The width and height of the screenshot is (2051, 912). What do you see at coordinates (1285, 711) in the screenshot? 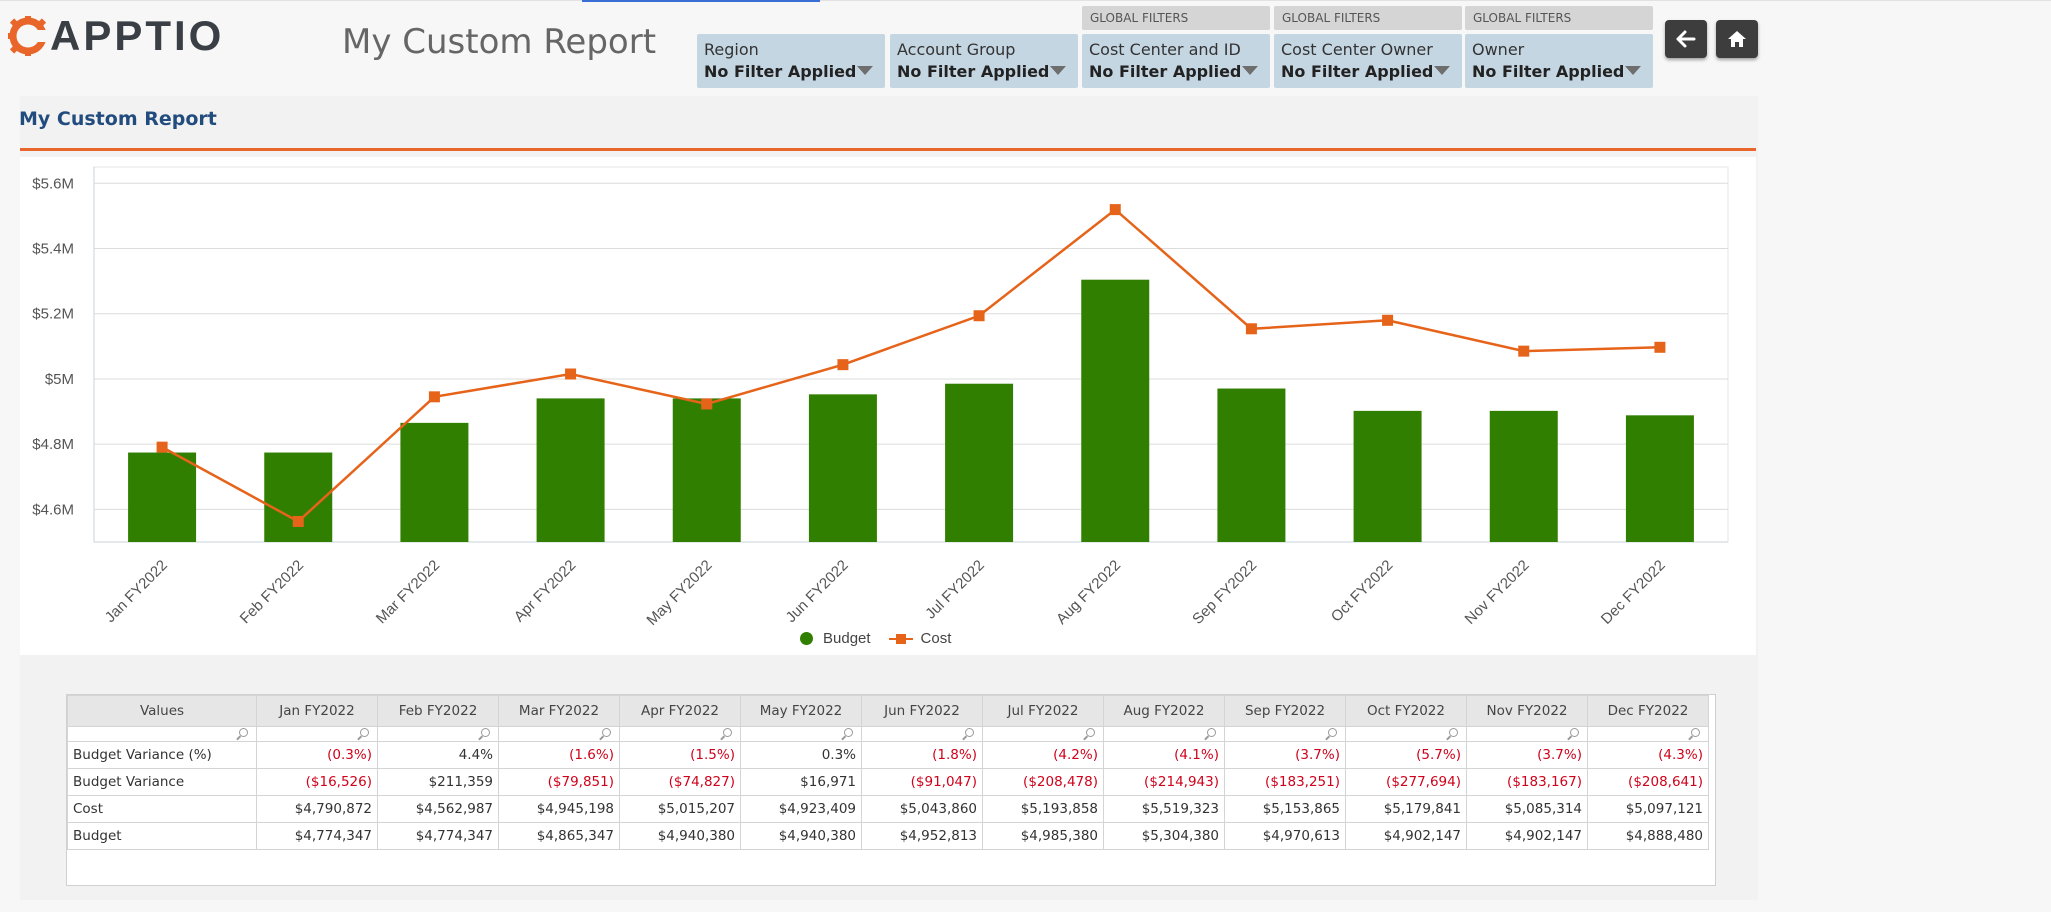
I see `column-header: Sep FY2022` at bounding box center [1285, 711].